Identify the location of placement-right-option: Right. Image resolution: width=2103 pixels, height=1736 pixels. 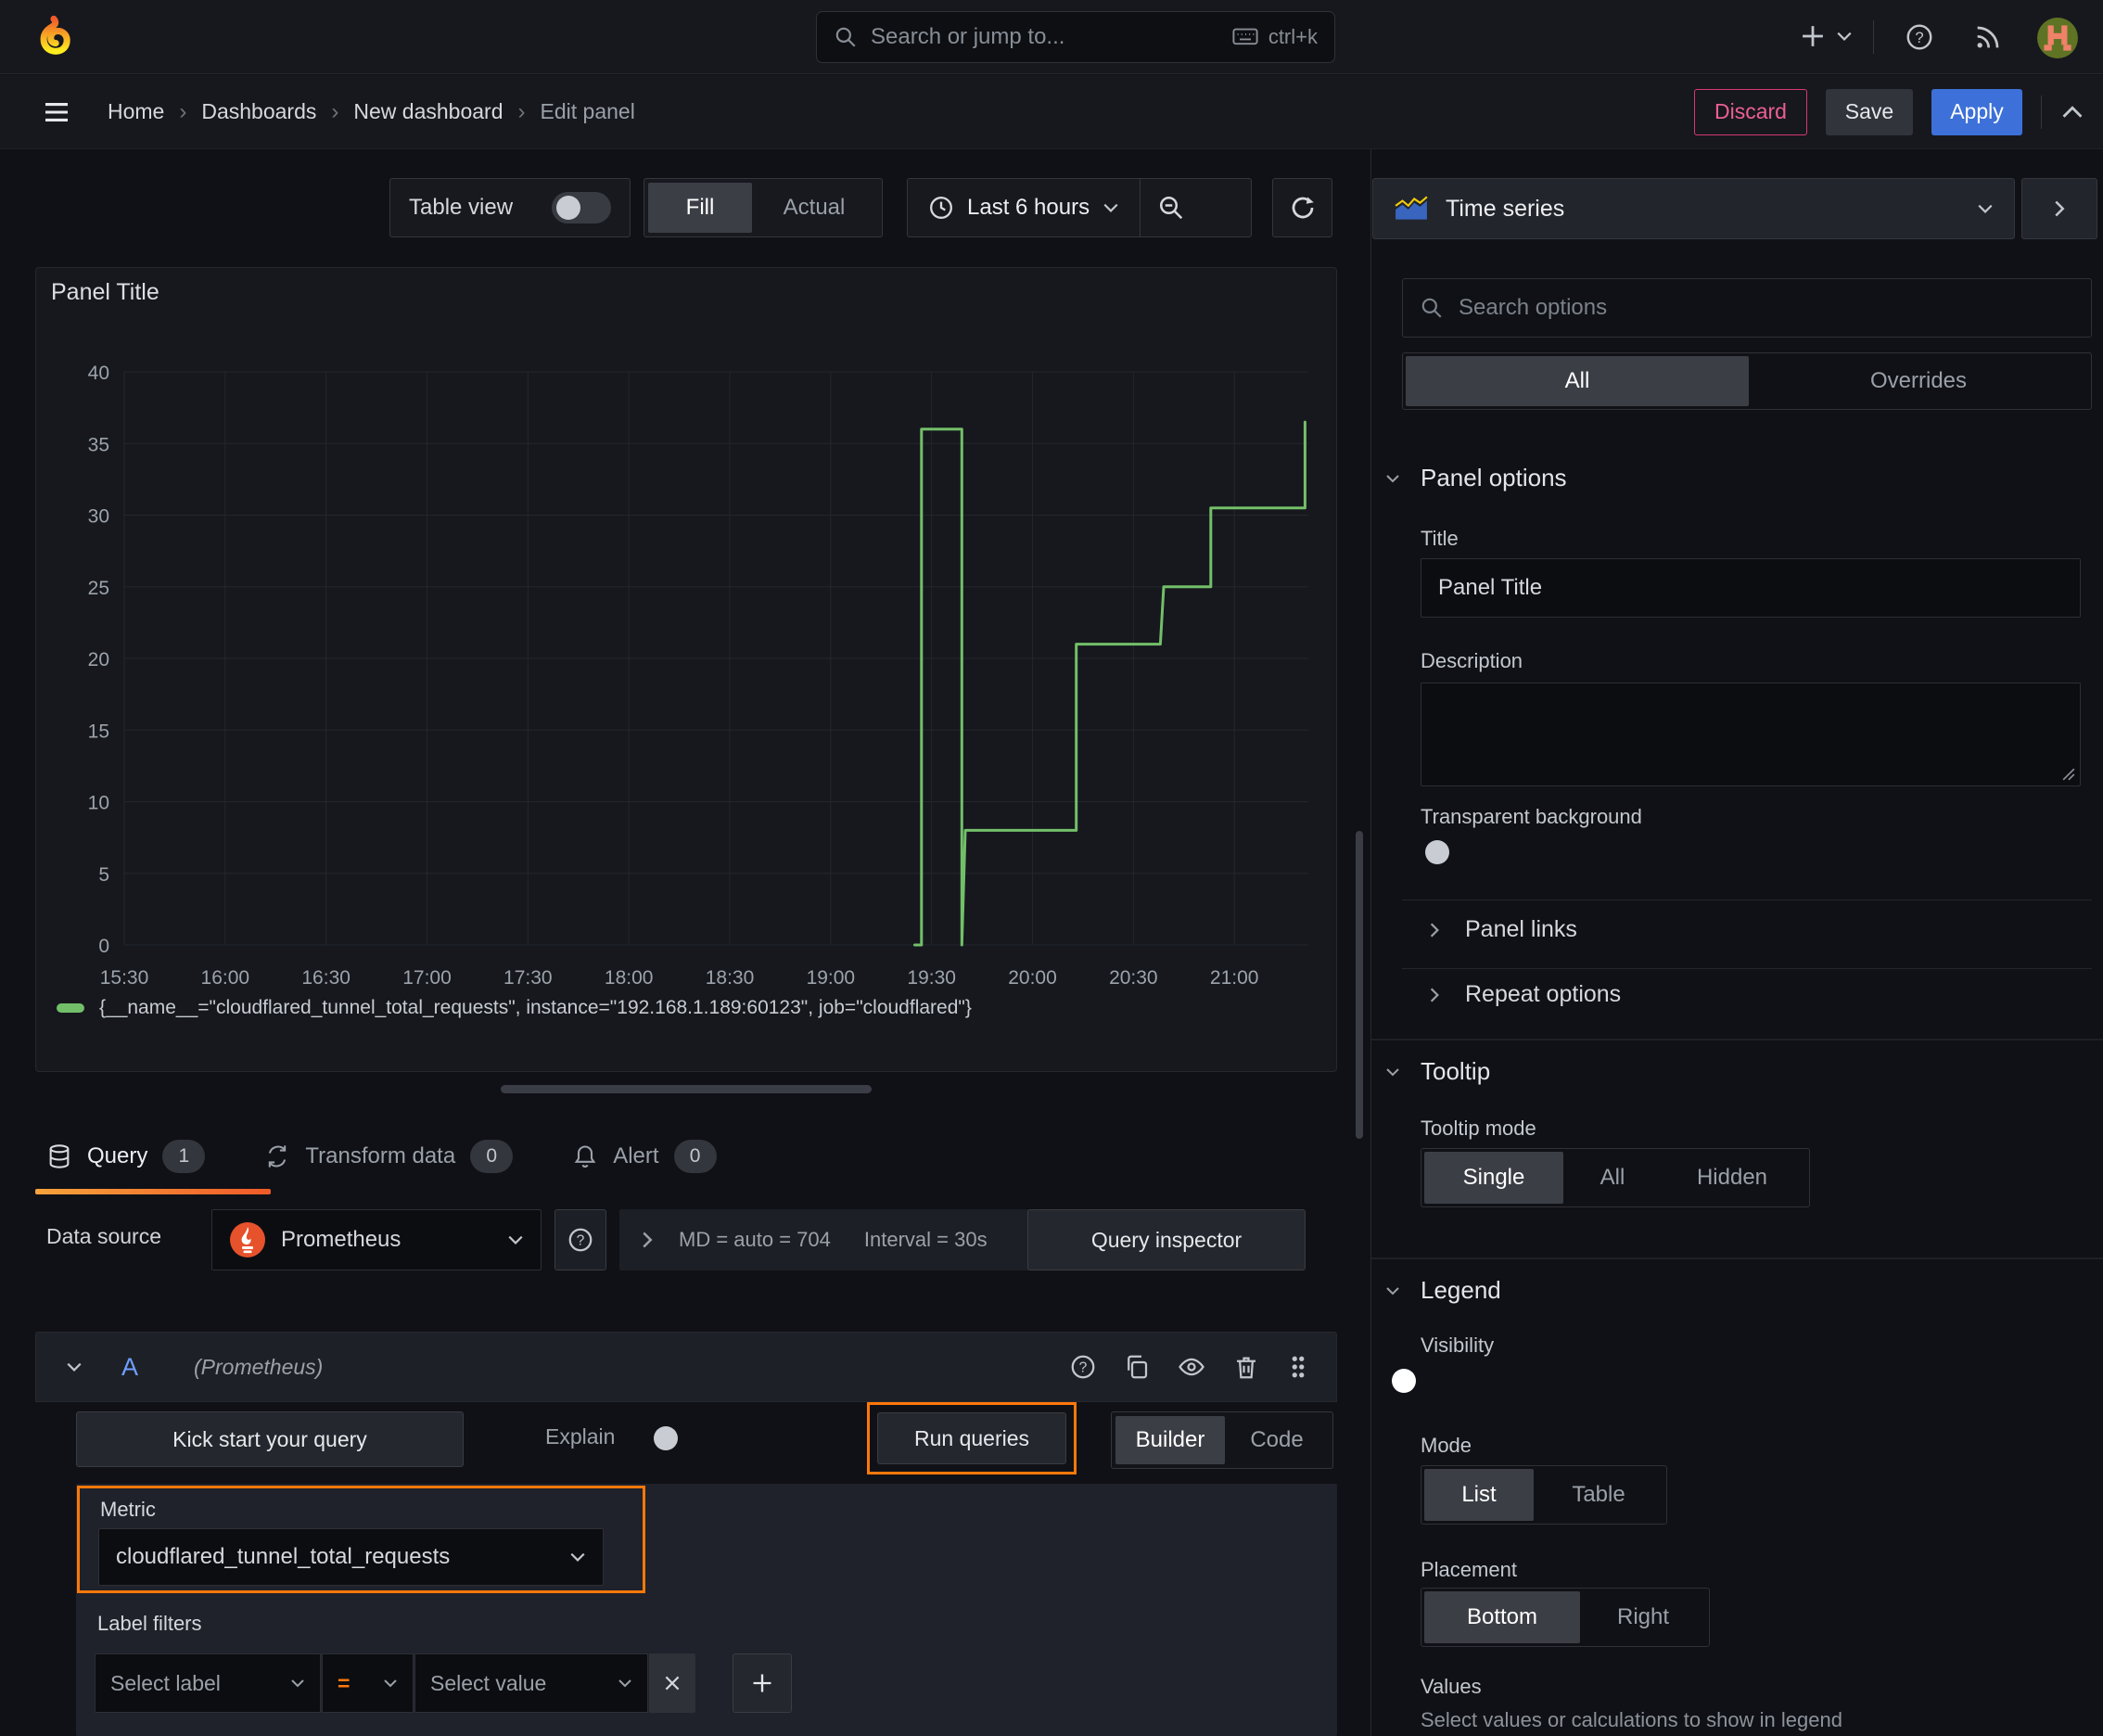
(1643, 1617).